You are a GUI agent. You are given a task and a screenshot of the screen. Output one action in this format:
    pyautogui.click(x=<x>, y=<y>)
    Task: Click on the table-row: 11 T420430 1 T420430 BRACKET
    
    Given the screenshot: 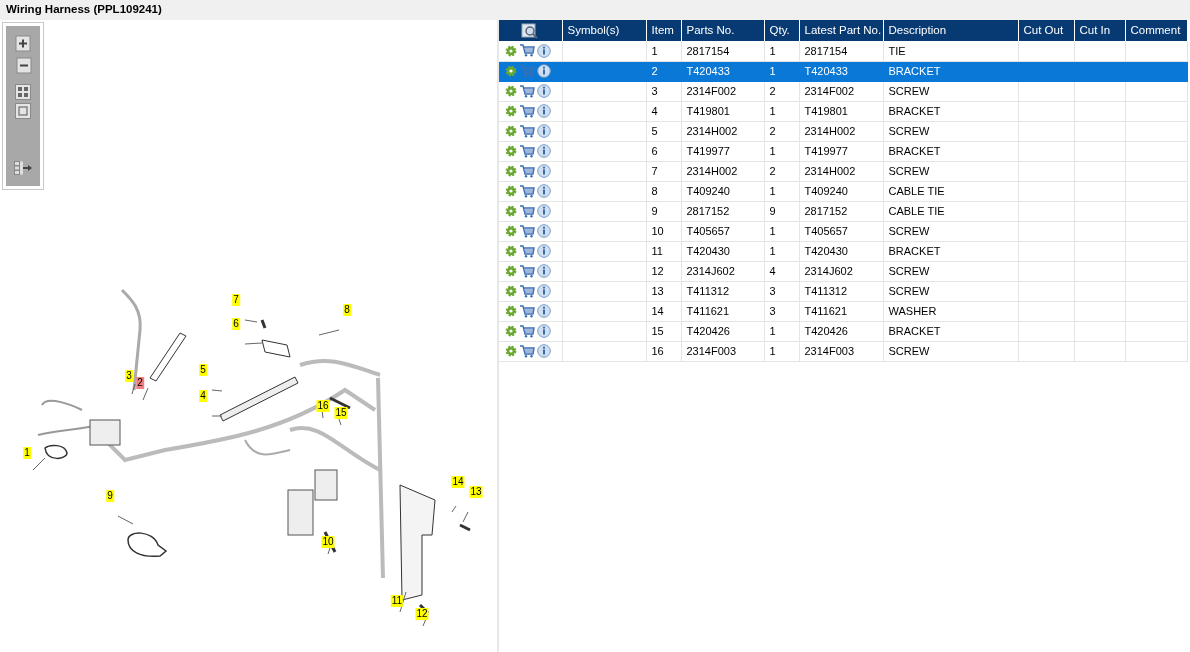 What is the action you would take?
    pyautogui.click(x=843, y=251)
    